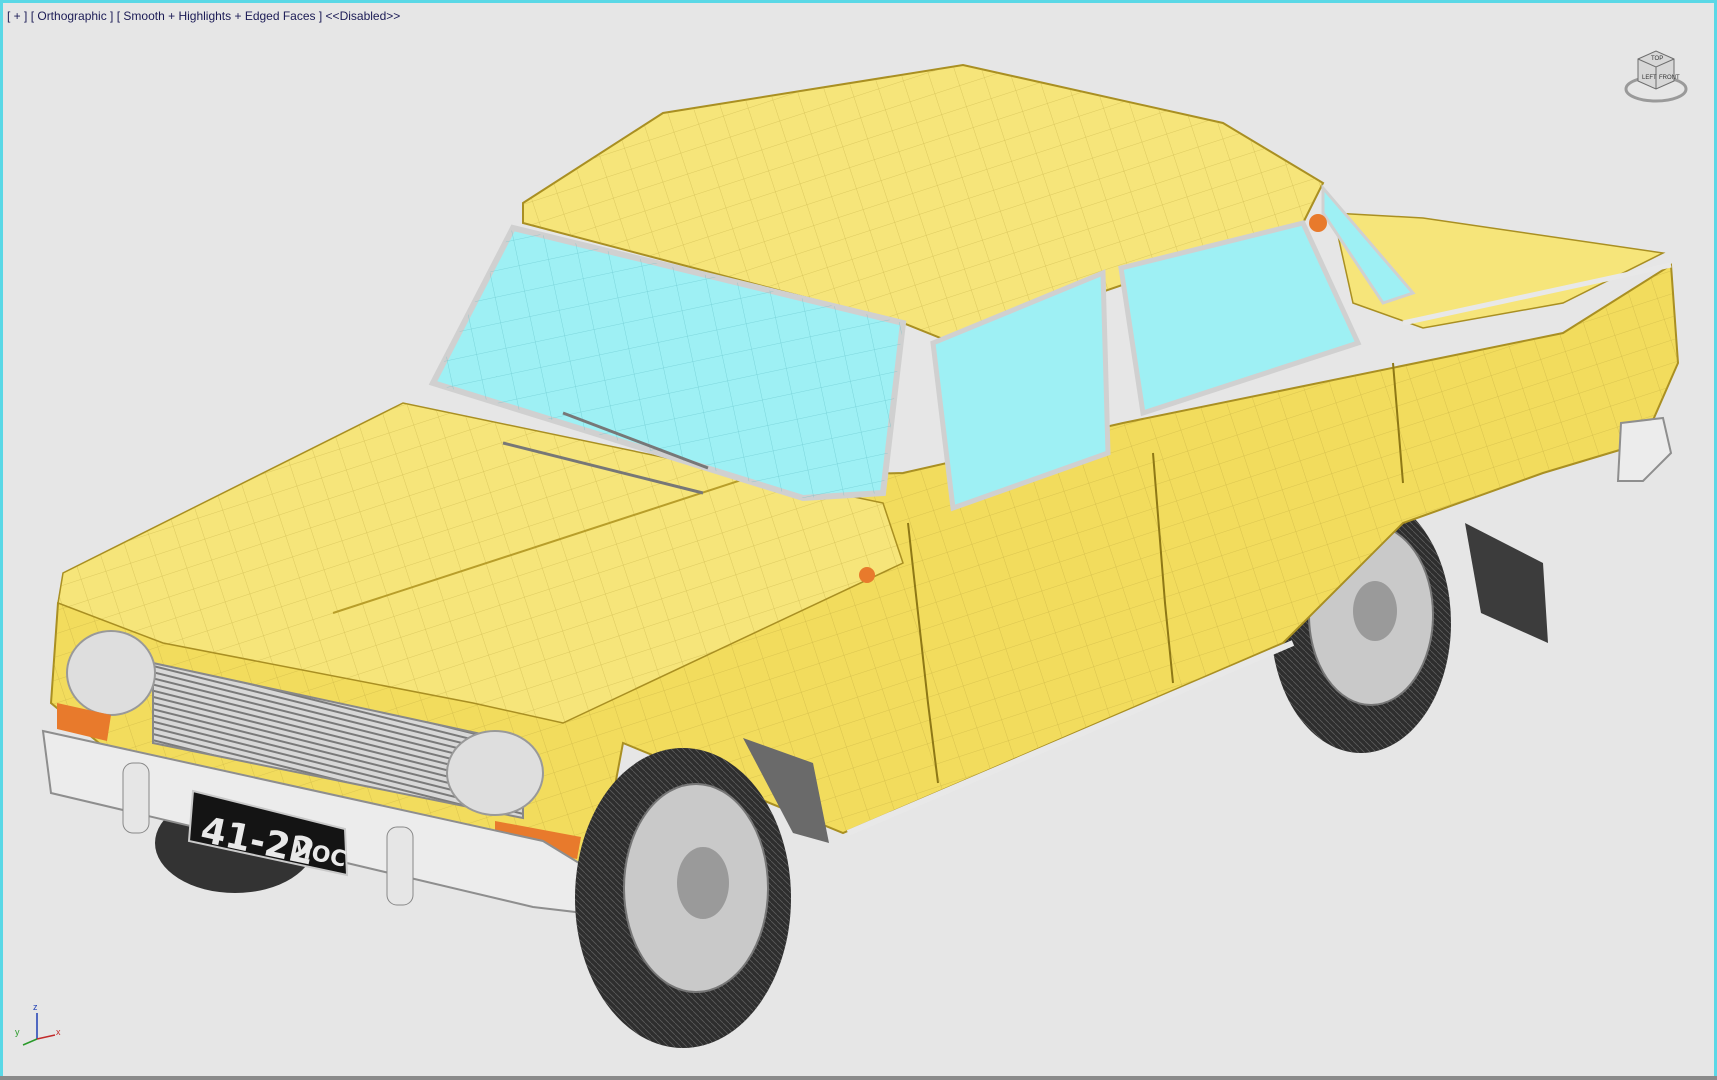 This screenshot has height=1080, width=1717. What do you see at coordinates (46, 1037) in the screenshot?
I see `x-axis` at bounding box center [46, 1037].